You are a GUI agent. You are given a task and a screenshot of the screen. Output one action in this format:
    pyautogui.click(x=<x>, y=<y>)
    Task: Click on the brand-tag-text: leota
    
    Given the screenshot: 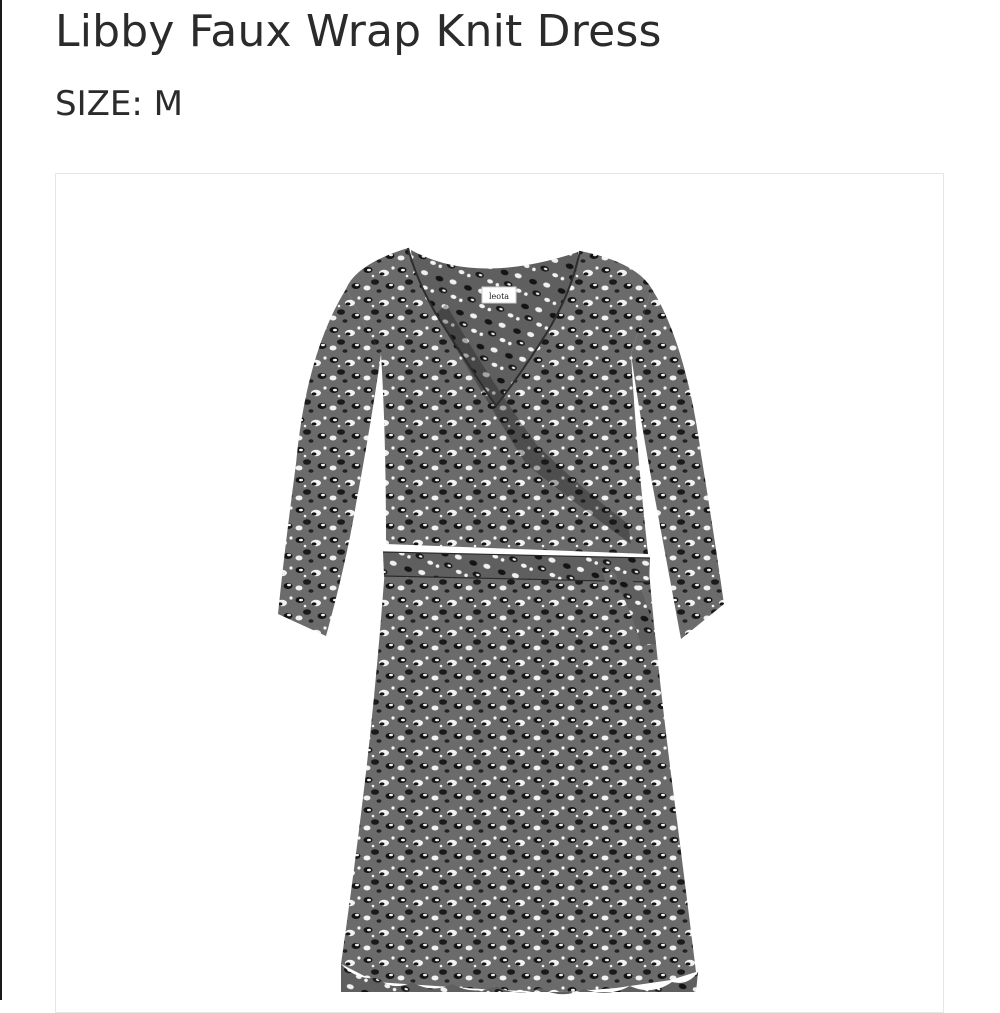 What is the action you would take?
    pyautogui.click(x=499, y=296)
    